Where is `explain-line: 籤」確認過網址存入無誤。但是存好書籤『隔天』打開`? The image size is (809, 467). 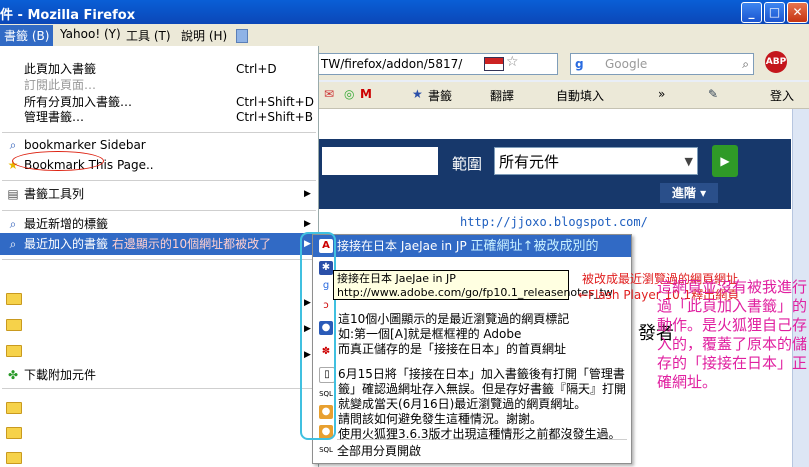 explain-line: 籤」確認過網址存入無誤。但是存好書籤『隔天』打開 is located at coordinates (482, 389).